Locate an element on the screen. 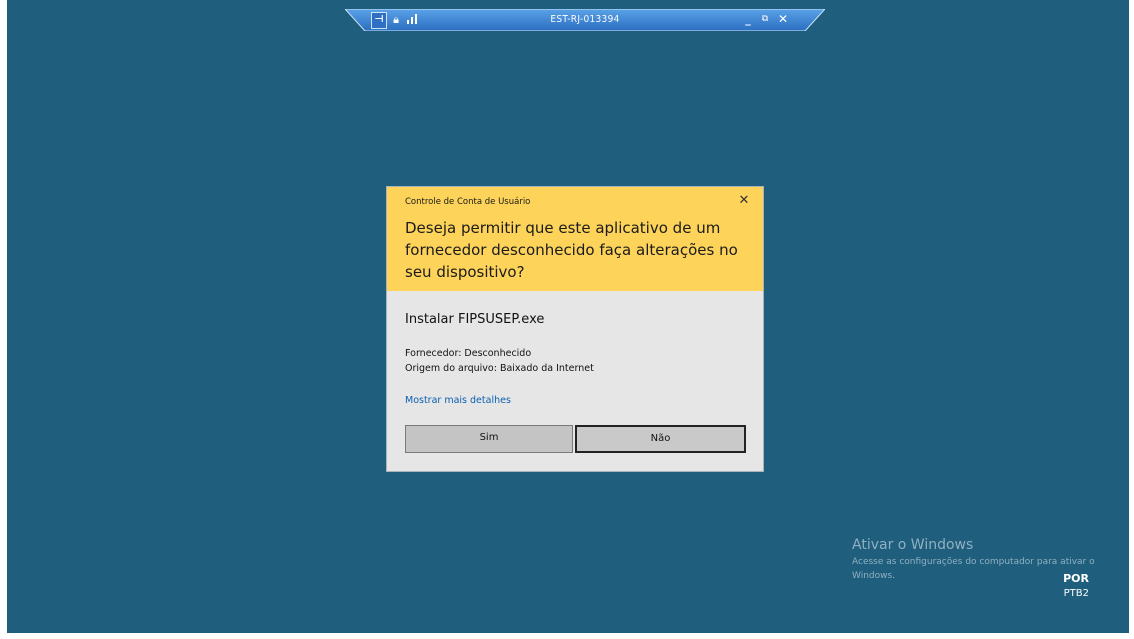  watermark-title: Ativar o Windows is located at coordinates (913, 545).